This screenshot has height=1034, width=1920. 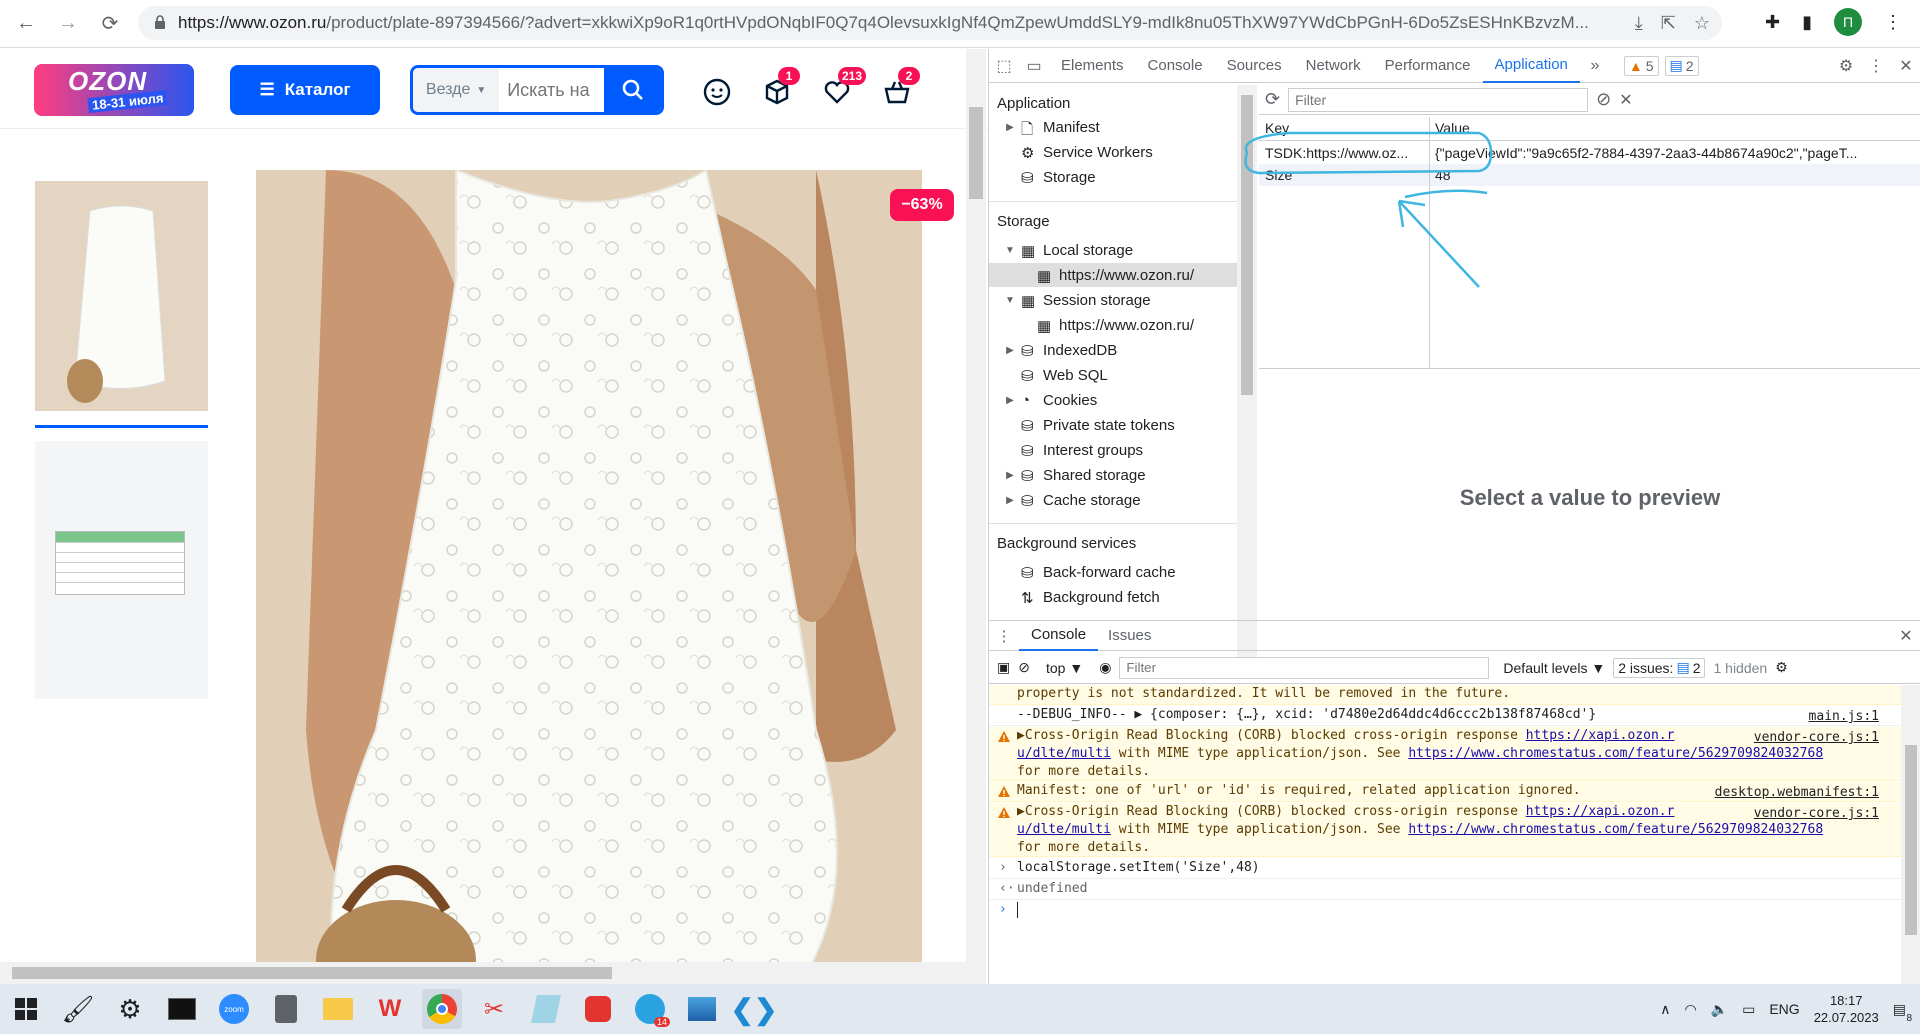 What do you see at coordinates (1807, 22) in the screenshot?
I see `side-panel-icon: ▮` at bounding box center [1807, 22].